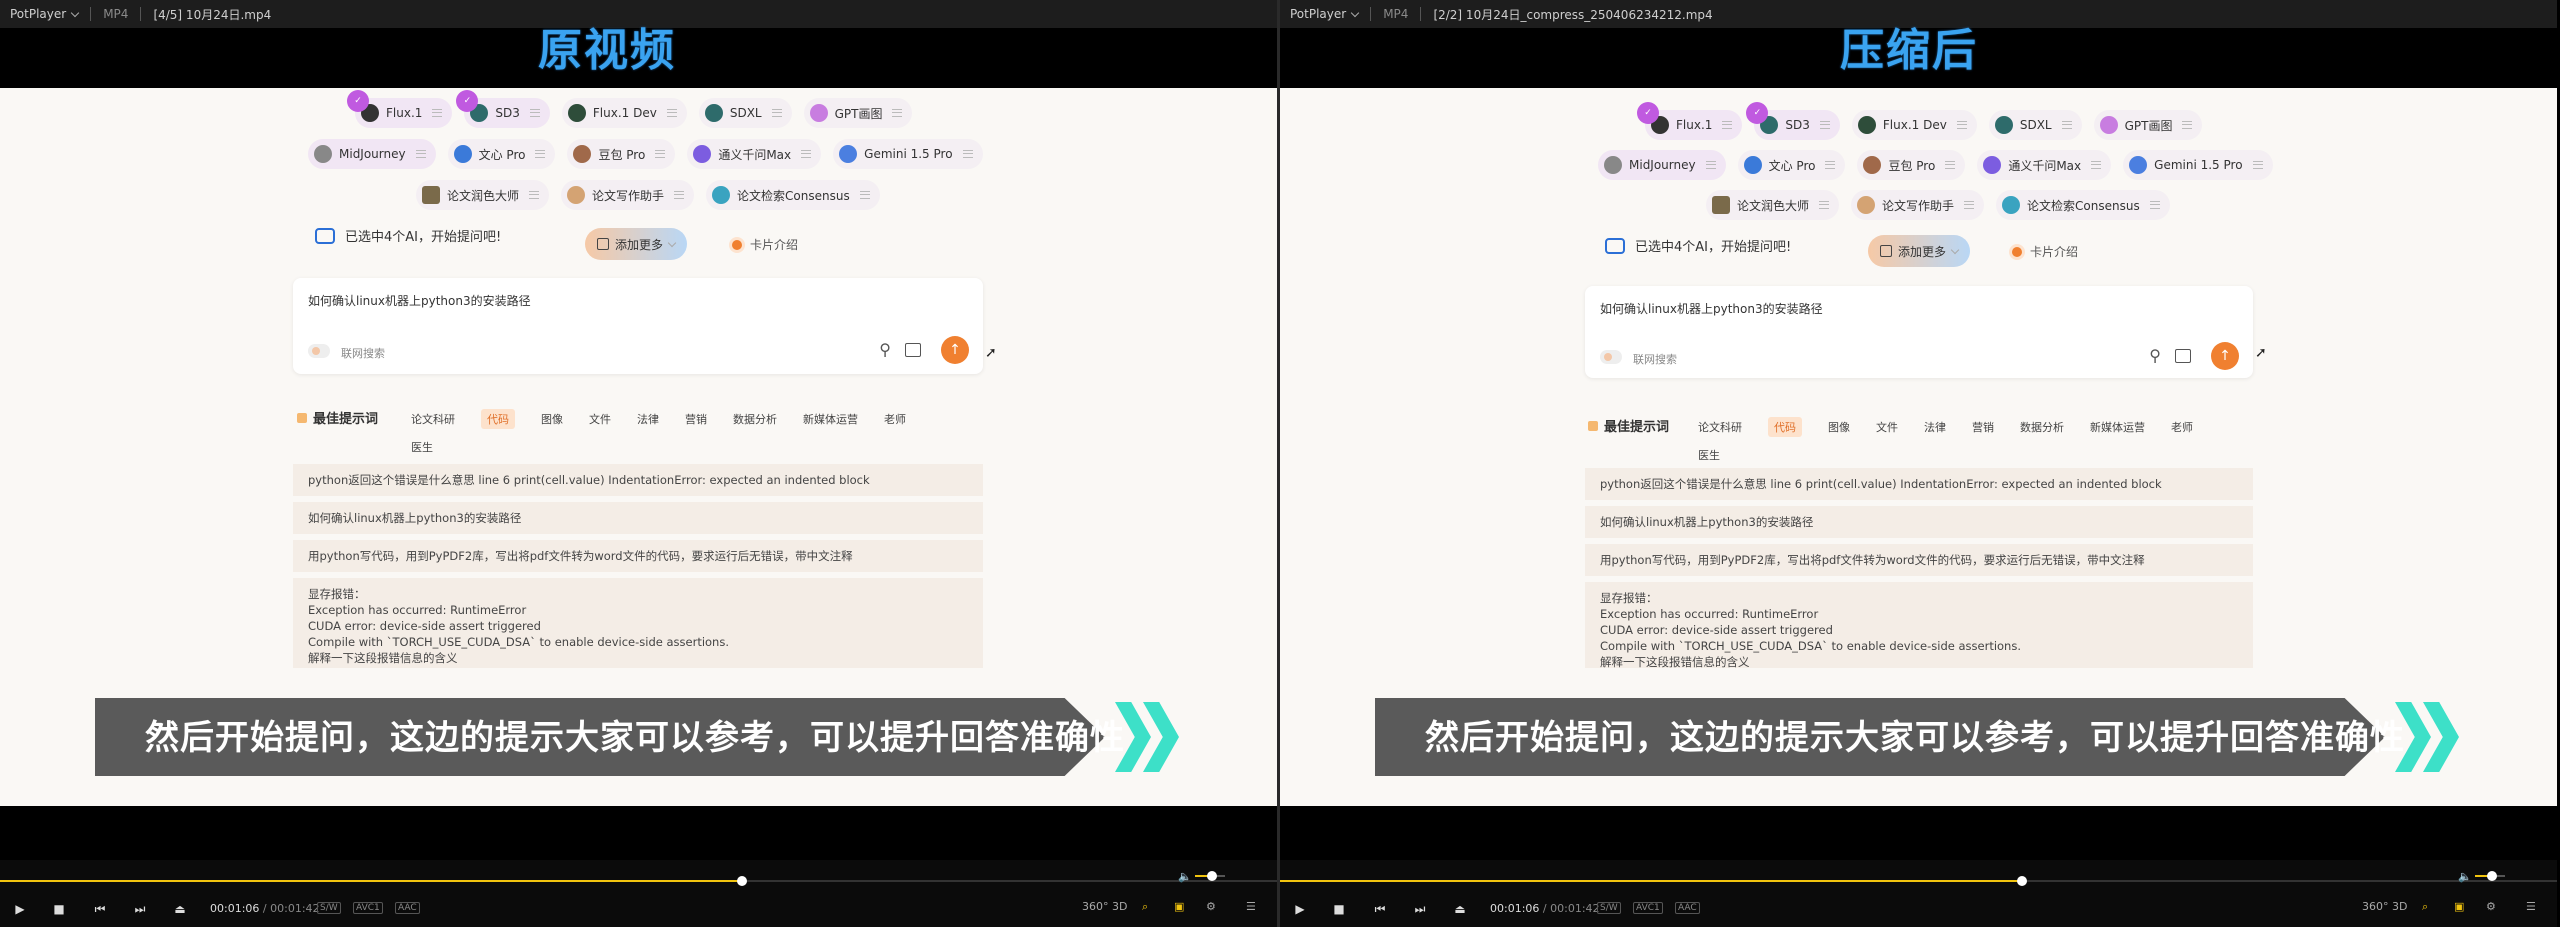  I want to click on model-chip: GPT画图, so click(858, 113).